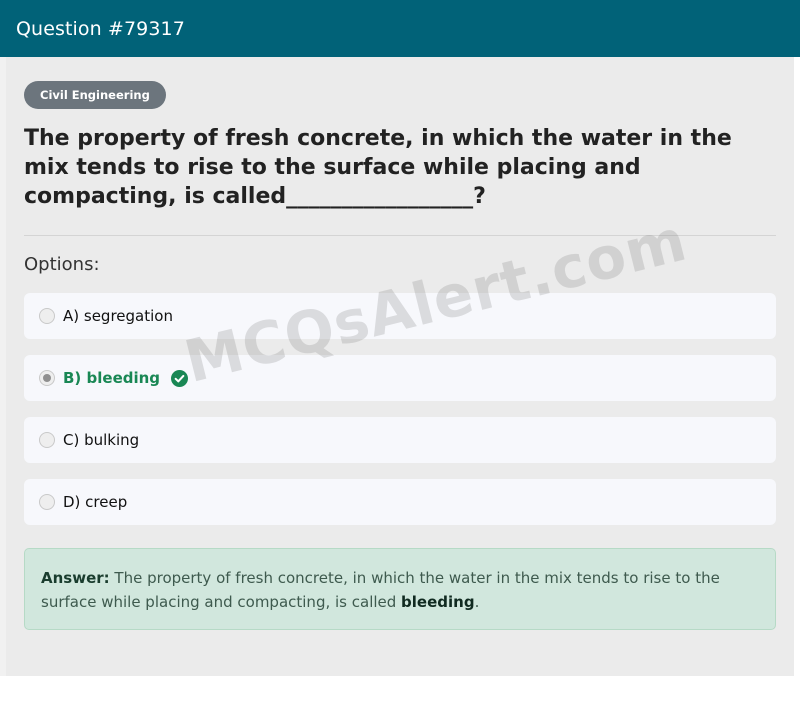 This screenshot has height=703, width=800. I want to click on option-a-label: A) segregation, so click(118, 316).